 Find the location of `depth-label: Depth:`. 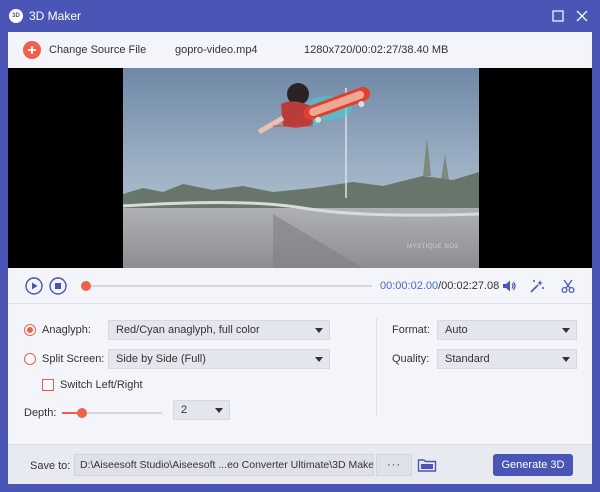

depth-label: Depth: is located at coordinates (40, 413).